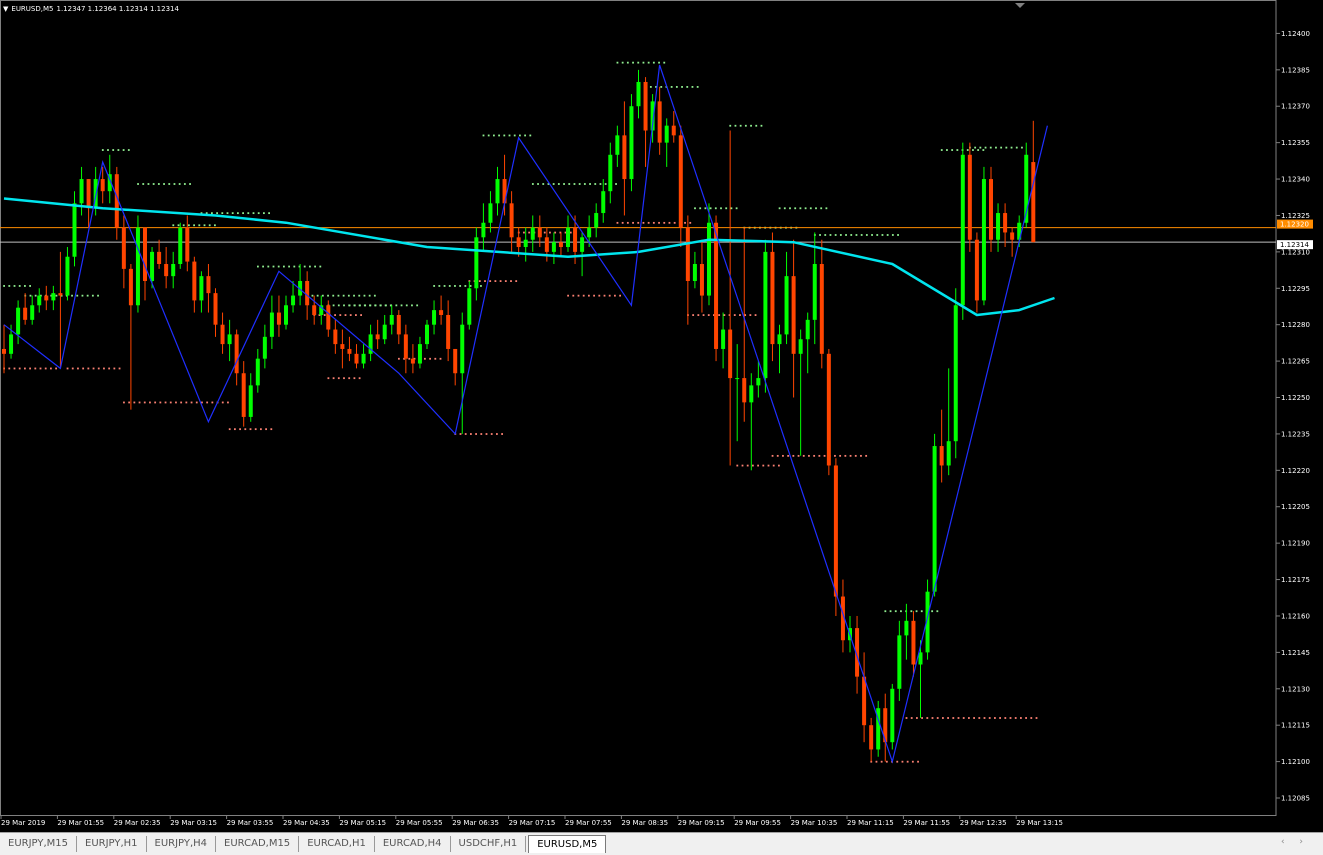  I want to click on tab-eurcad-h1: EURCAD,H1, so click(337, 844).